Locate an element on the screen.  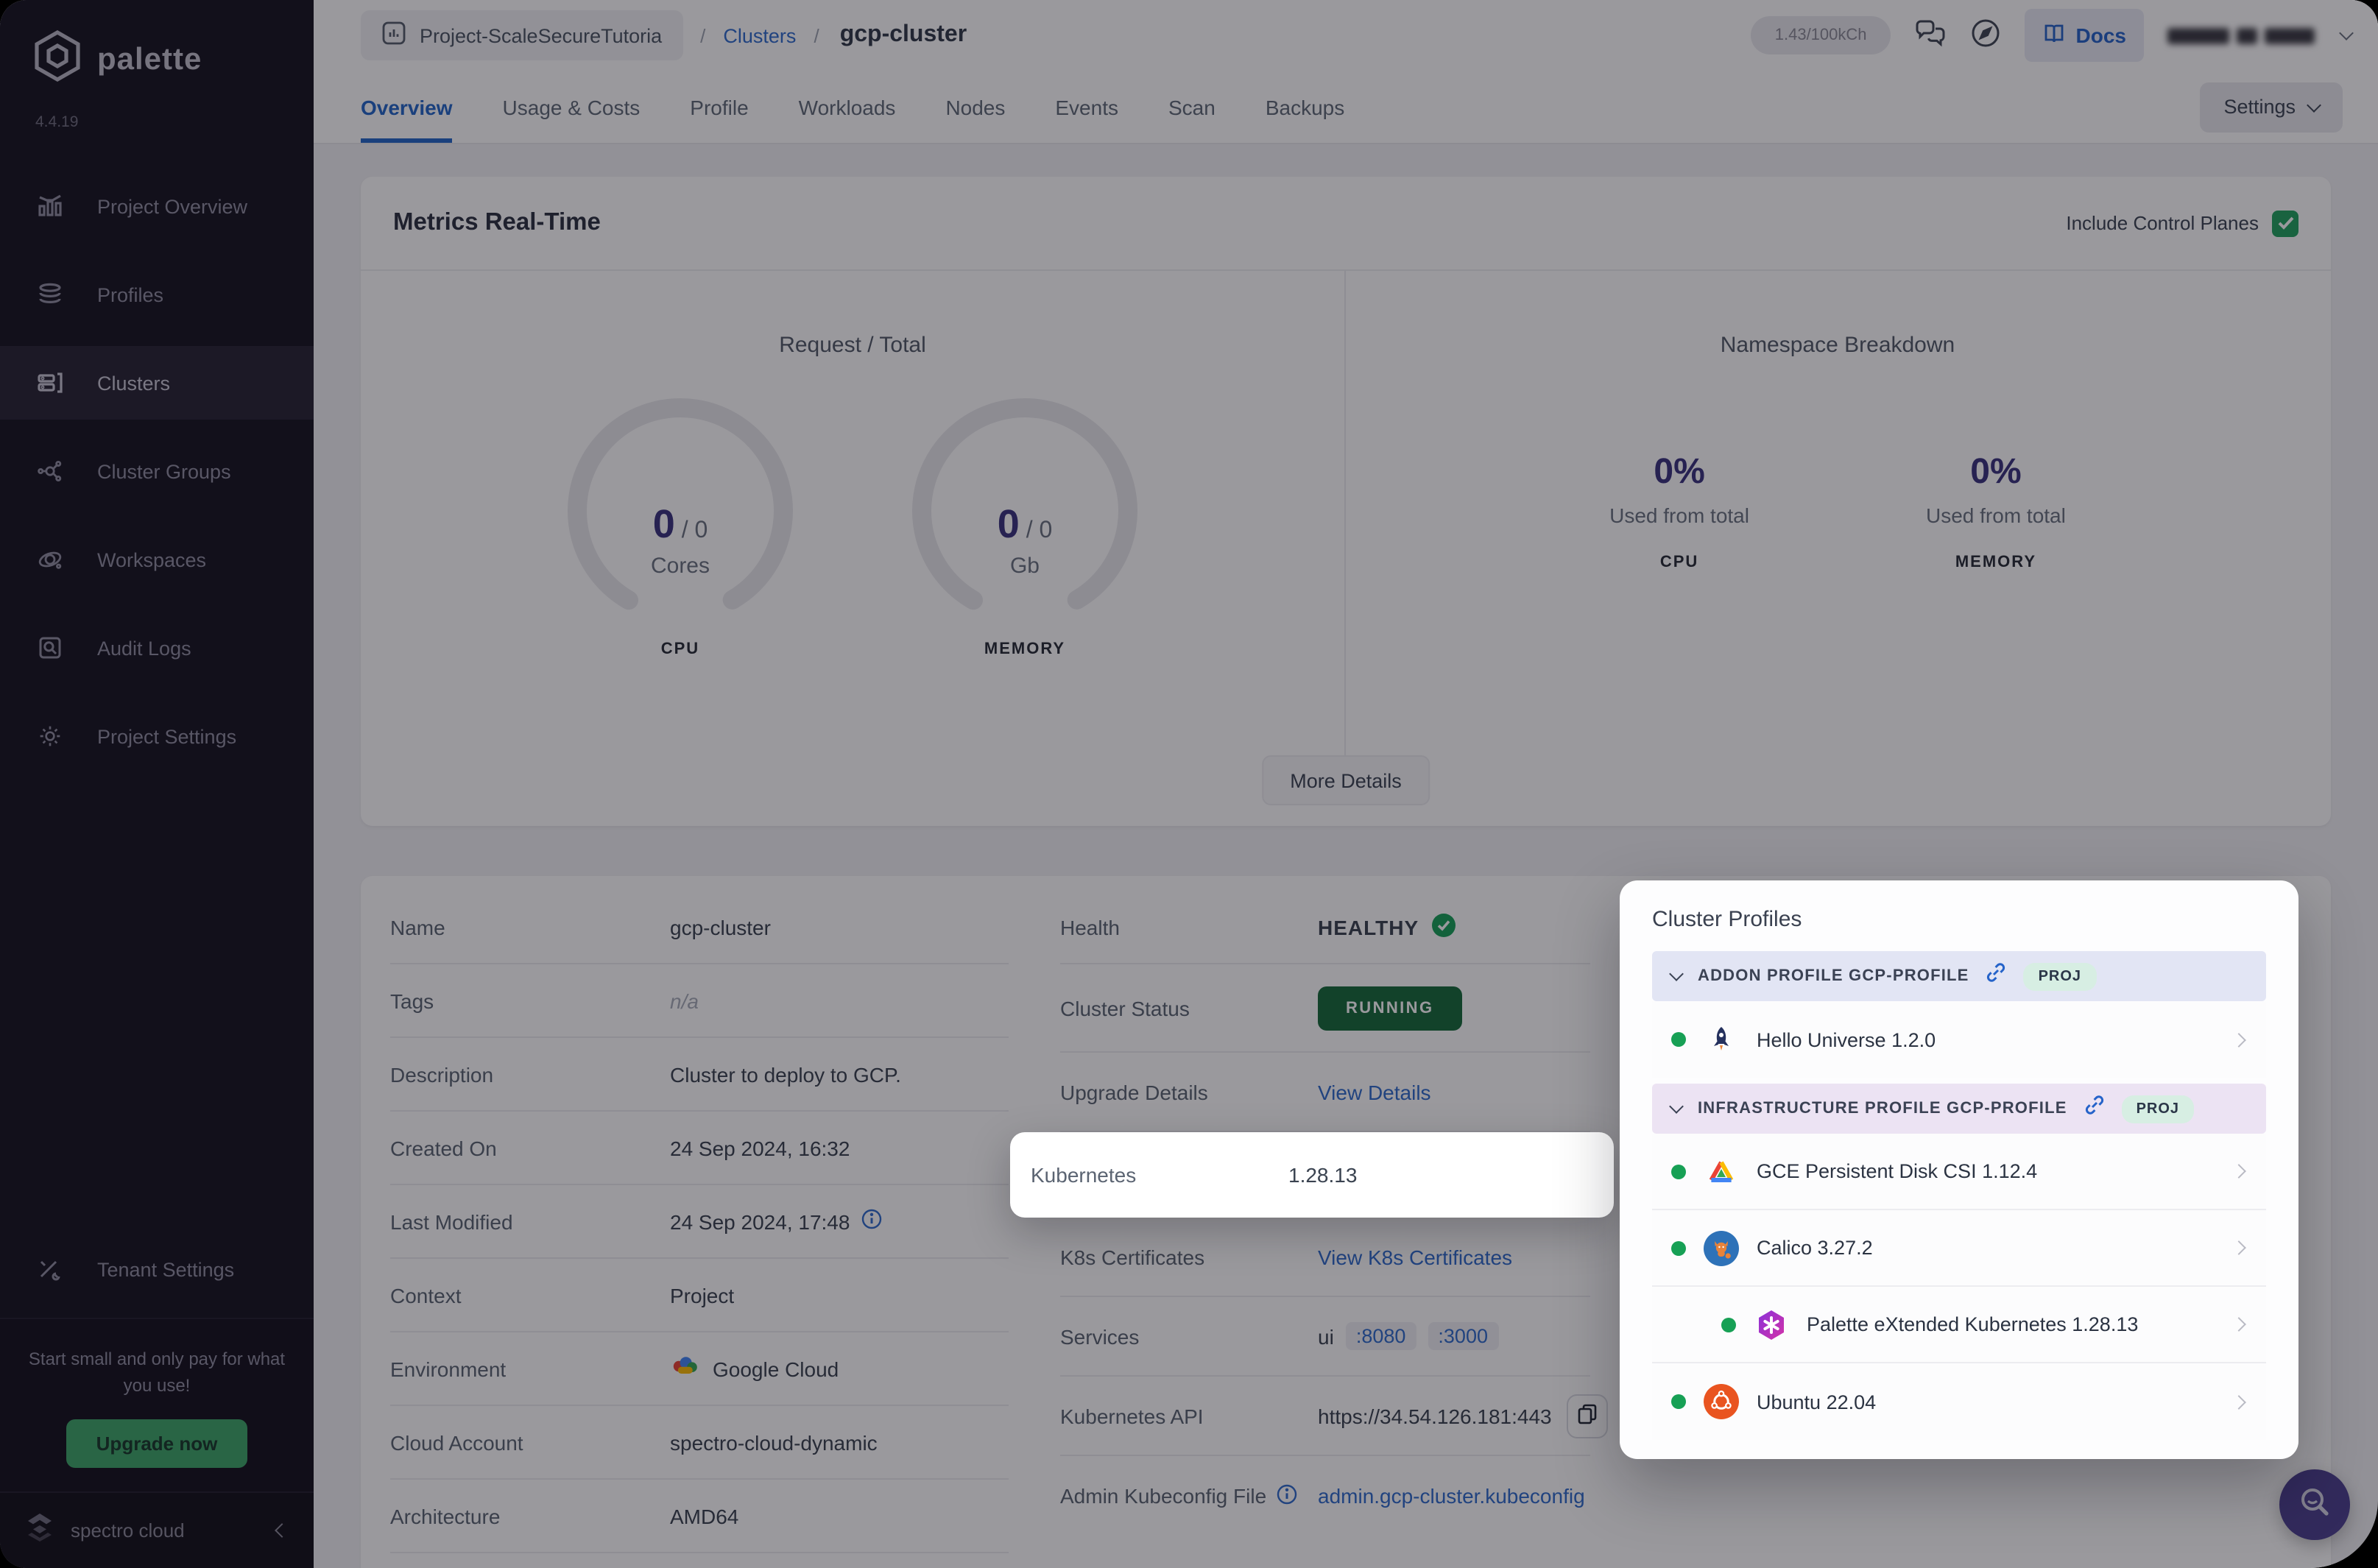
profile-layer-row-gce-disk: GCE Persistent Disk CSI 1.12.4 is located at coordinates (1959, 1172).